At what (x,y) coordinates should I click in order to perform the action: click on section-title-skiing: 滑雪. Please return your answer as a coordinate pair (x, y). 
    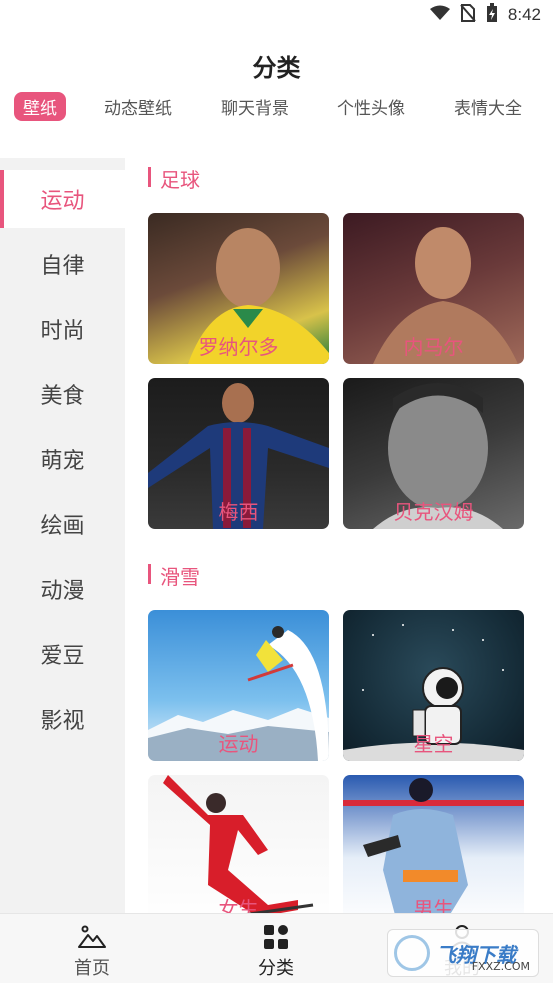
    Looking at the image, I should click on (174, 575).